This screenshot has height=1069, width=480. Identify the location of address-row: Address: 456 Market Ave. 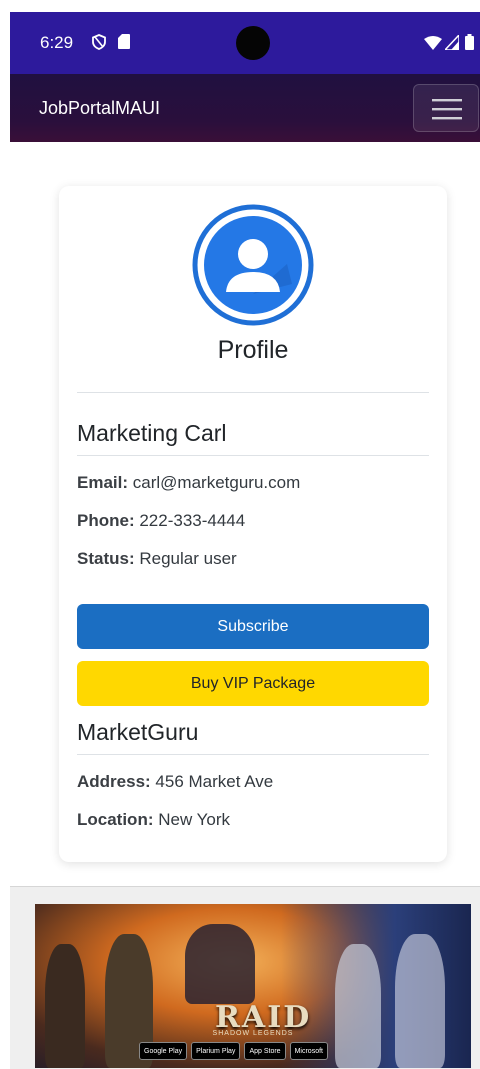
(175, 782).